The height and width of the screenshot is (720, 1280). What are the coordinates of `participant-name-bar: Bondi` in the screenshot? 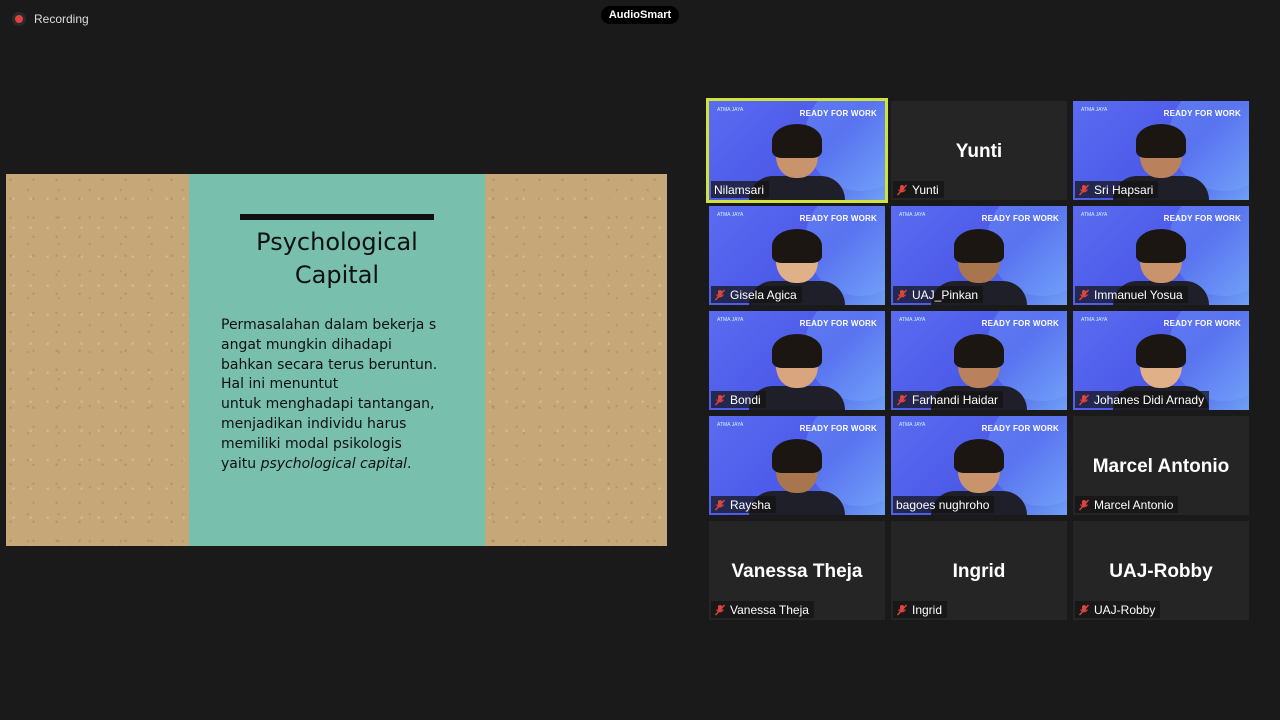 It's located at (738, 399).